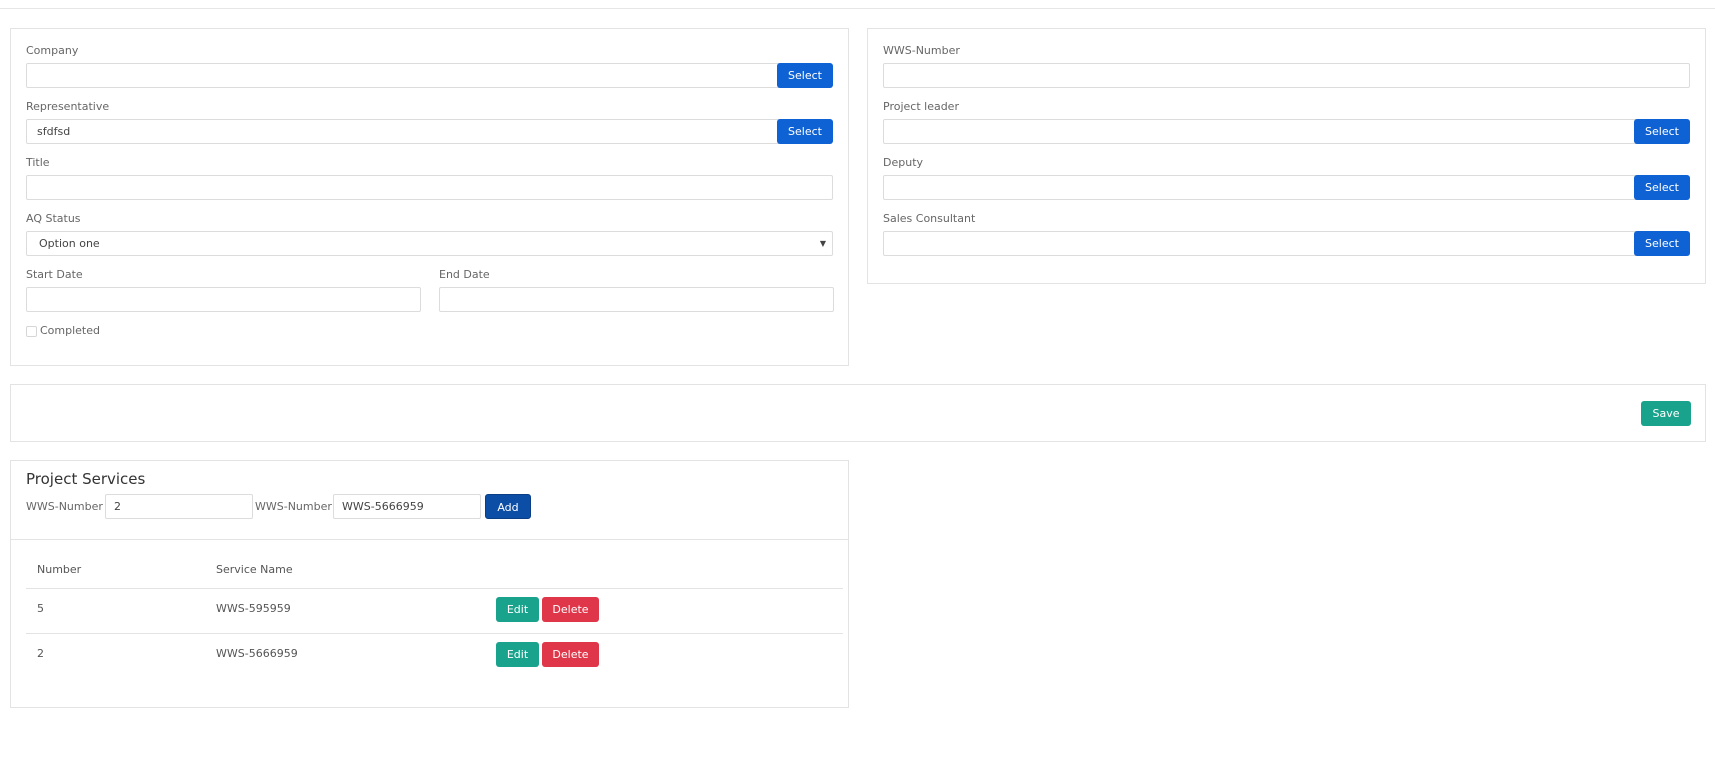 This screenshot has height=759, width=1715. I want to click on save-bar: Save, so click(858, 413).